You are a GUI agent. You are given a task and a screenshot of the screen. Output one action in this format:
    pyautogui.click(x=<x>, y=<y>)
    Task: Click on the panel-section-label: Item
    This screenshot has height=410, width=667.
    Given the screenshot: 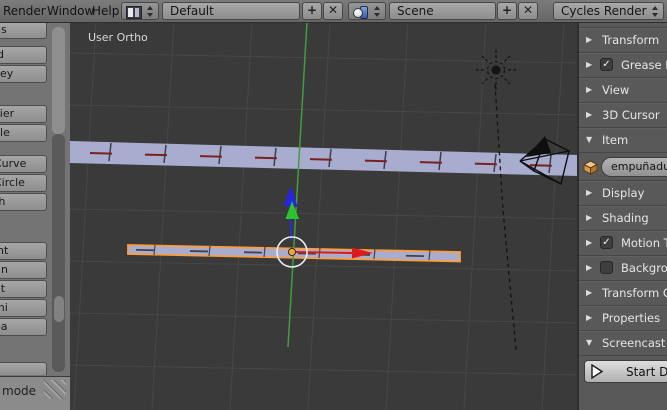 What is the action you would take?
    pyautogui.click(x=615, y=140)
    